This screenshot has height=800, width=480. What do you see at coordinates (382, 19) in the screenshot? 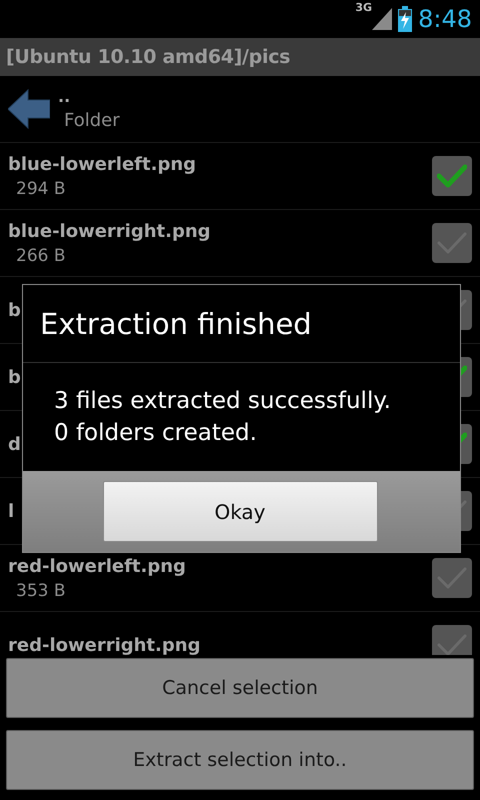
I see `signal-icon` at bounding box center [382, 19].